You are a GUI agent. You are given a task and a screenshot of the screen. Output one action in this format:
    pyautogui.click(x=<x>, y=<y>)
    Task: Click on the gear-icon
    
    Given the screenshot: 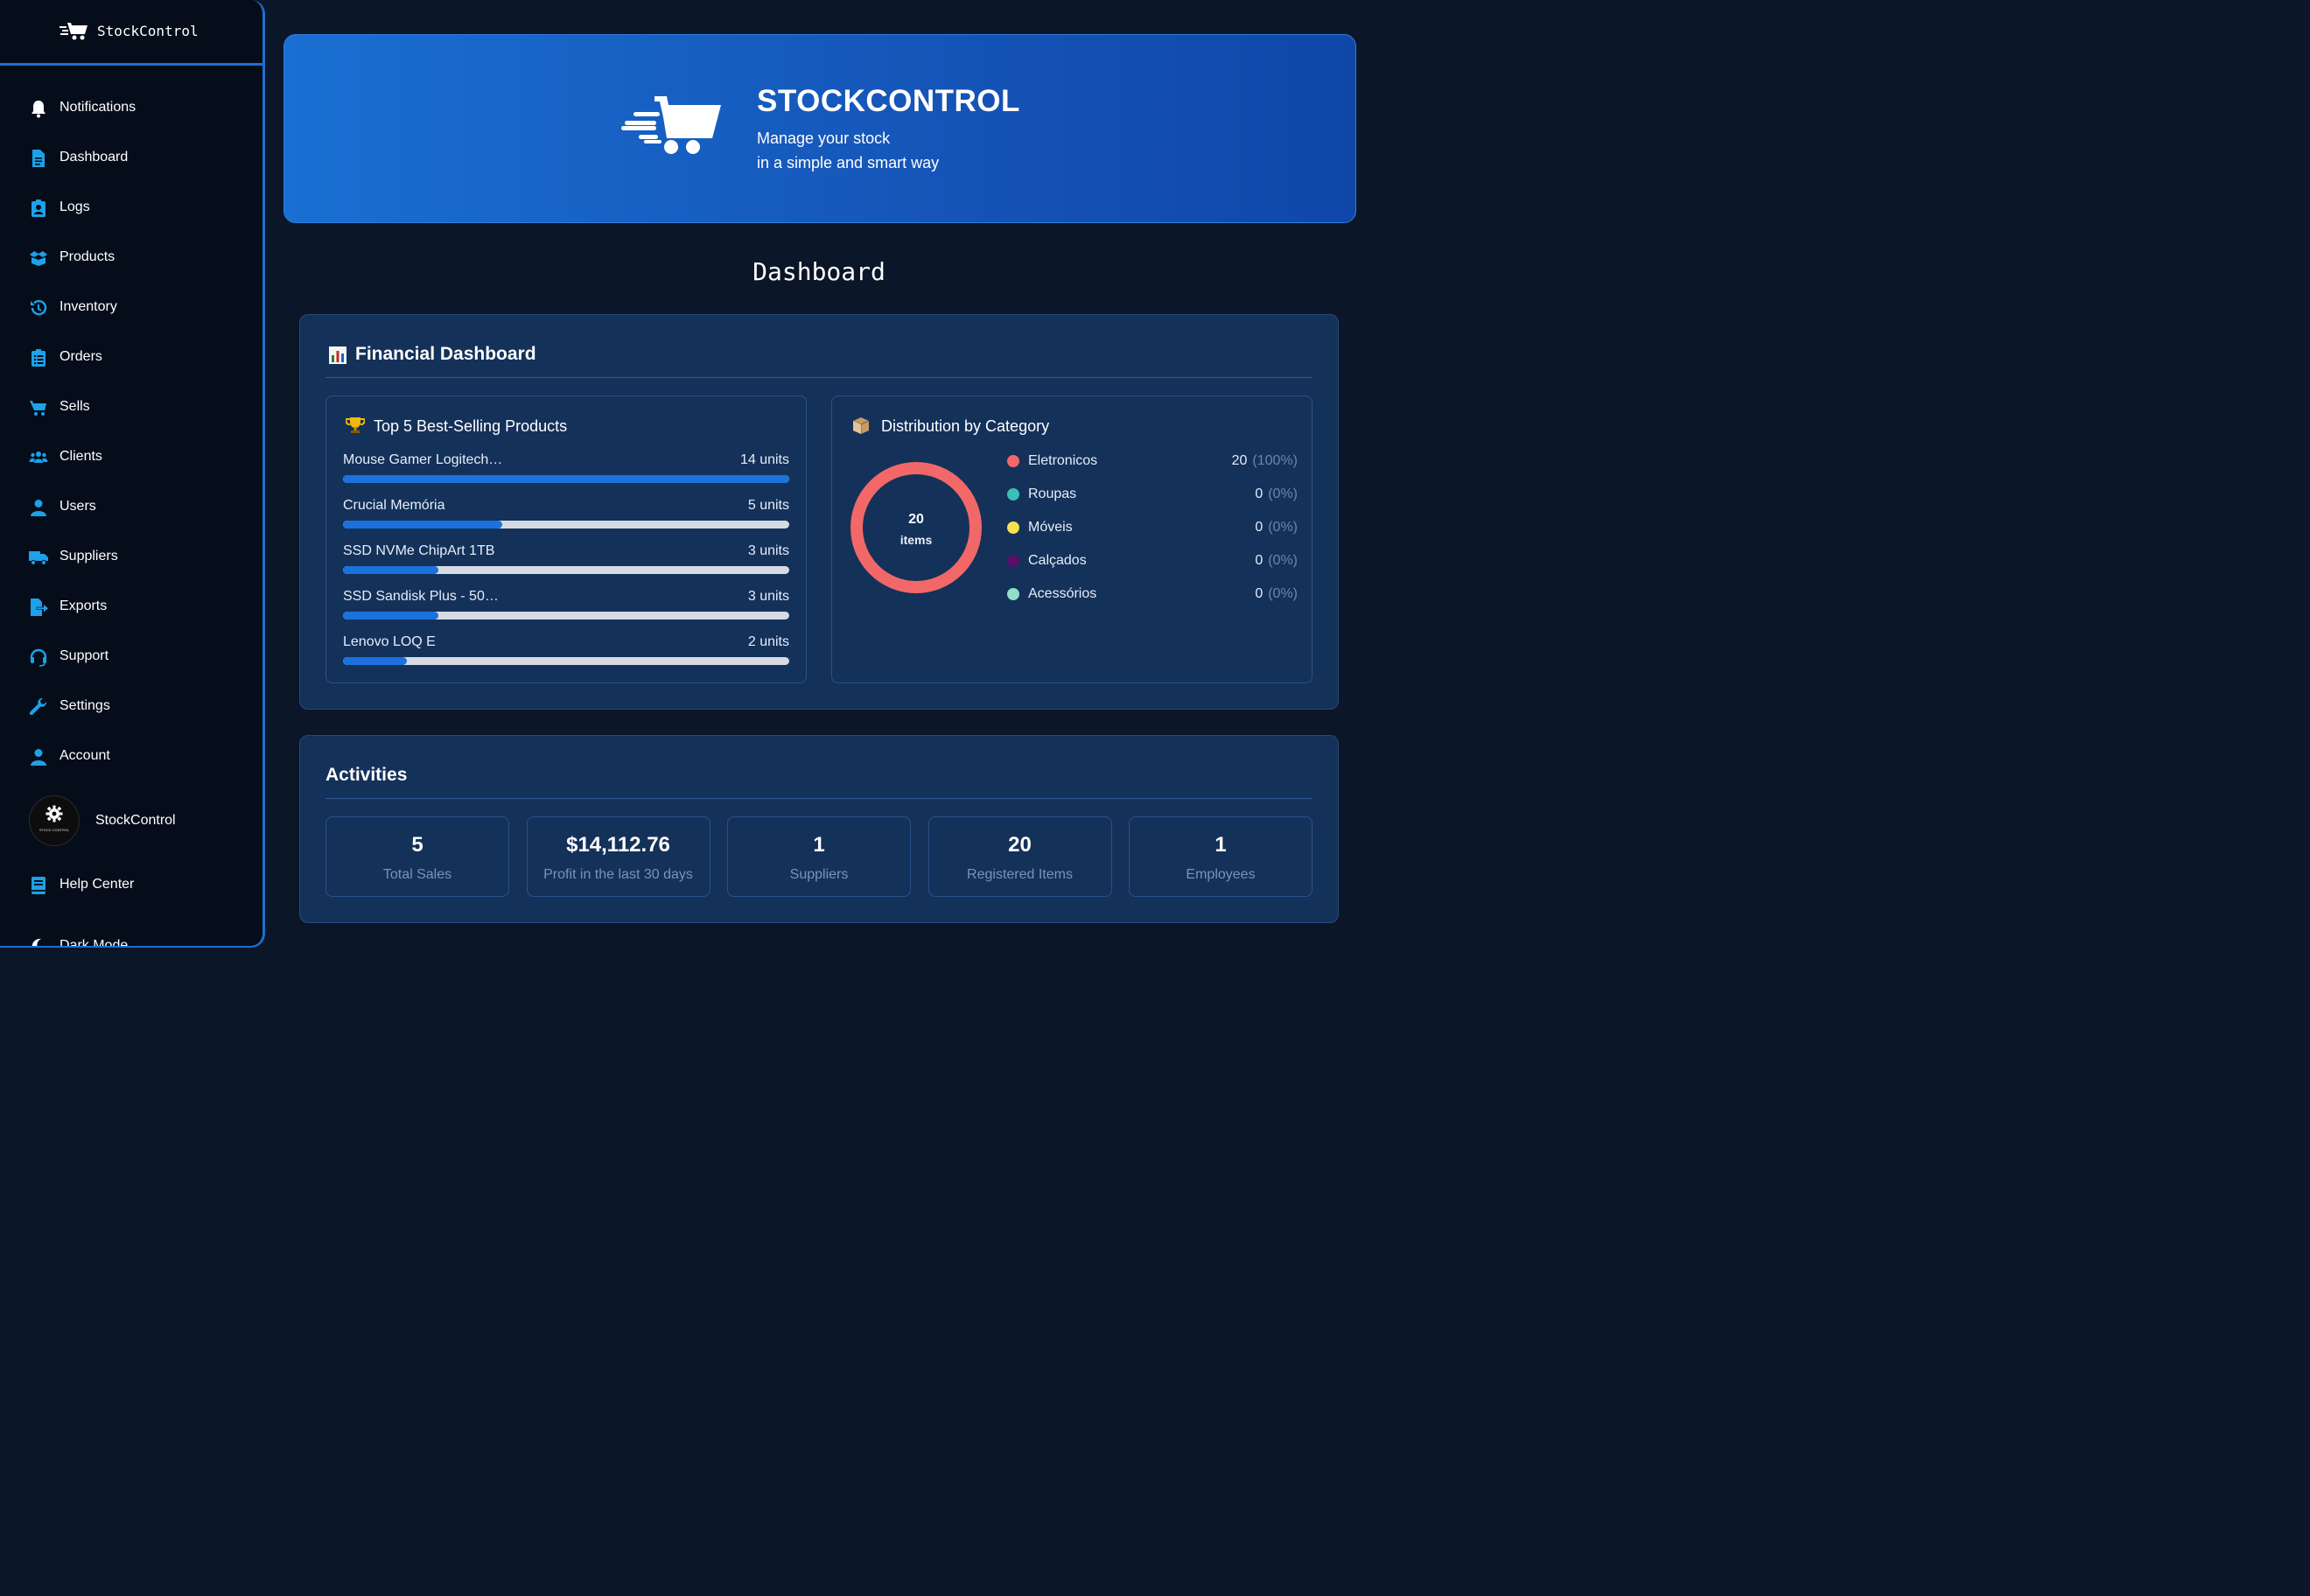 What is the action you would take?
    pyautogui.click(x=54, y=813)
    